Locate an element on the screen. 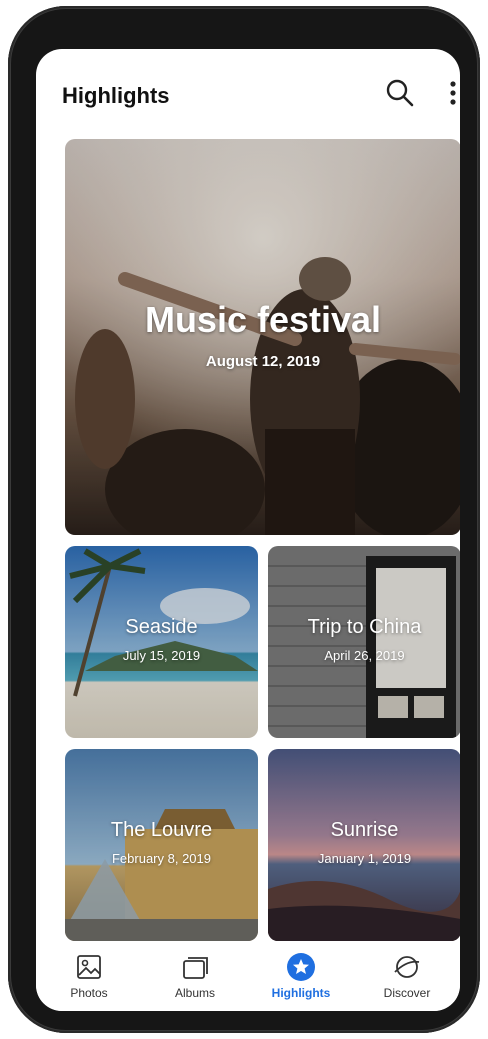 The height and width of the screenshot is (1039, 488). card-title: The Louvre is located at coordinates (161, 830).